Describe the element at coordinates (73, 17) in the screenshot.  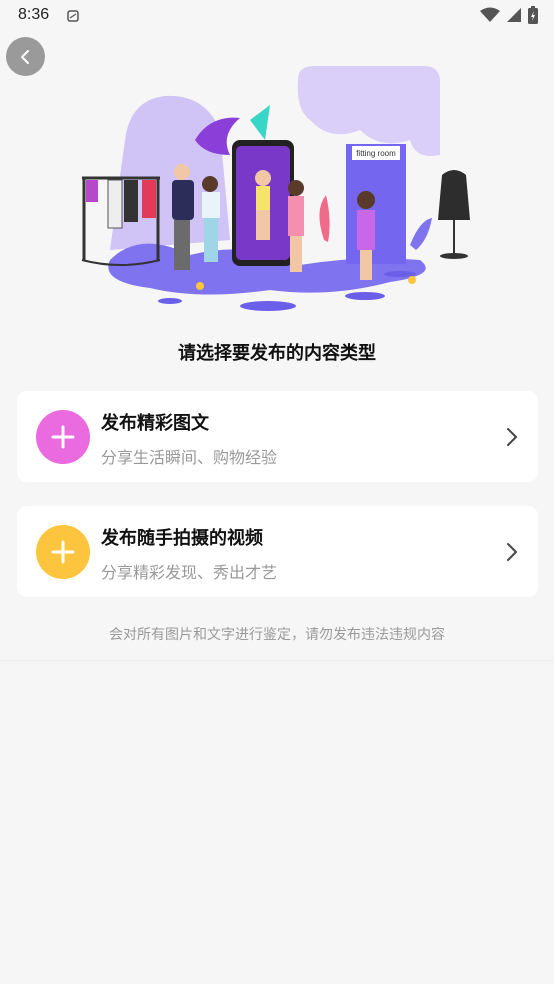
I see `notification-icon` at that location.